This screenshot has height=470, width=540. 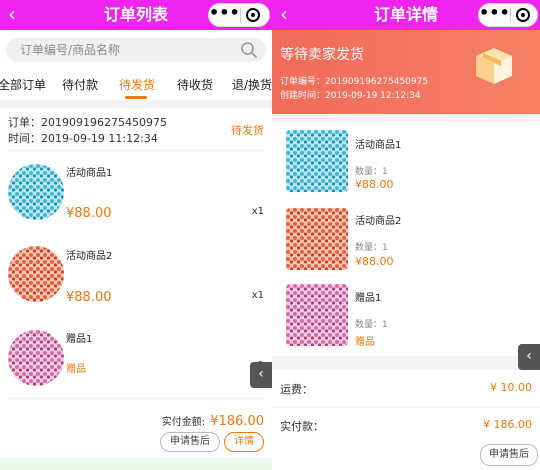 I want to click on details-button: 详情, so click(x=244, y=442).